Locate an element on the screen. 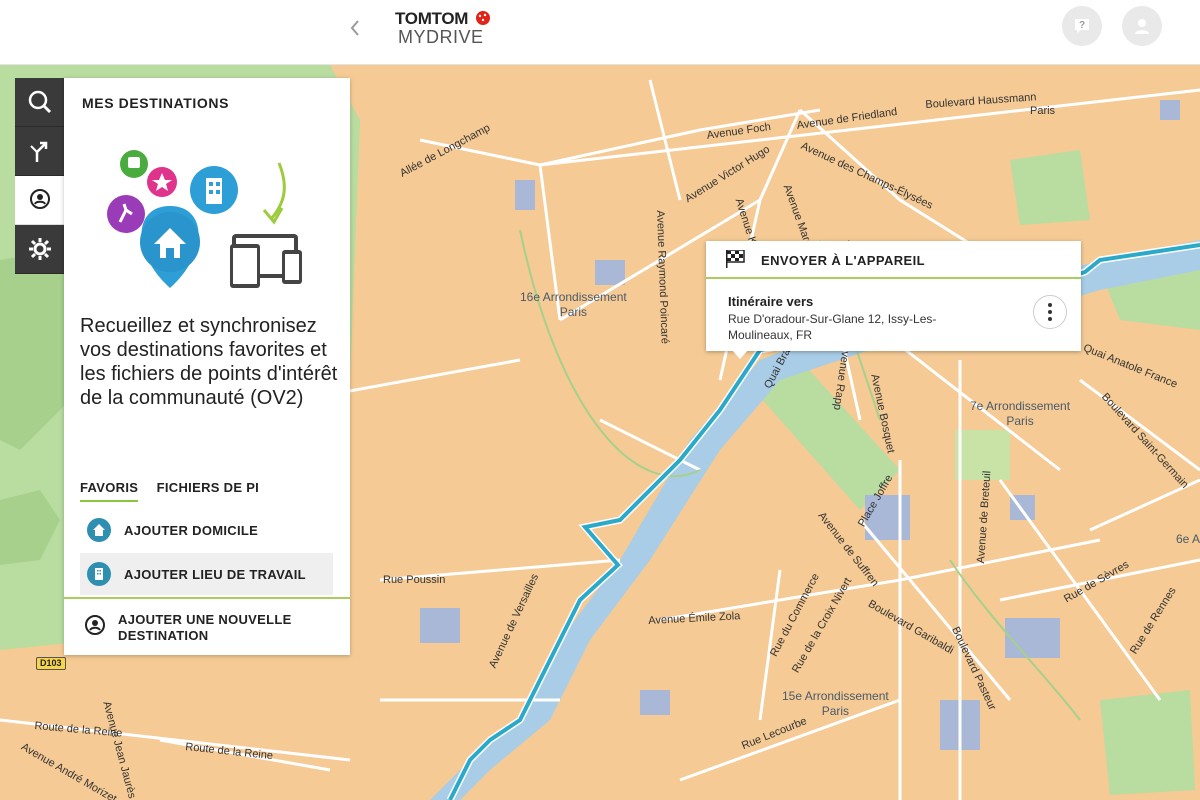 The width and height of the screenshot is (1200, 800). route-planner-button is located at coordinates (39, 151).